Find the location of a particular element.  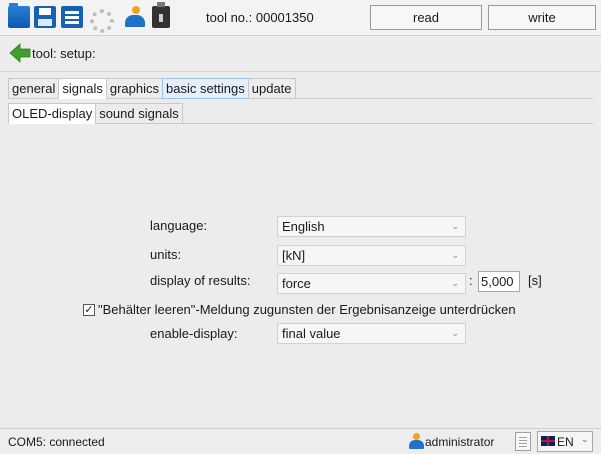

user-icon is located at coordinates (416, 441).